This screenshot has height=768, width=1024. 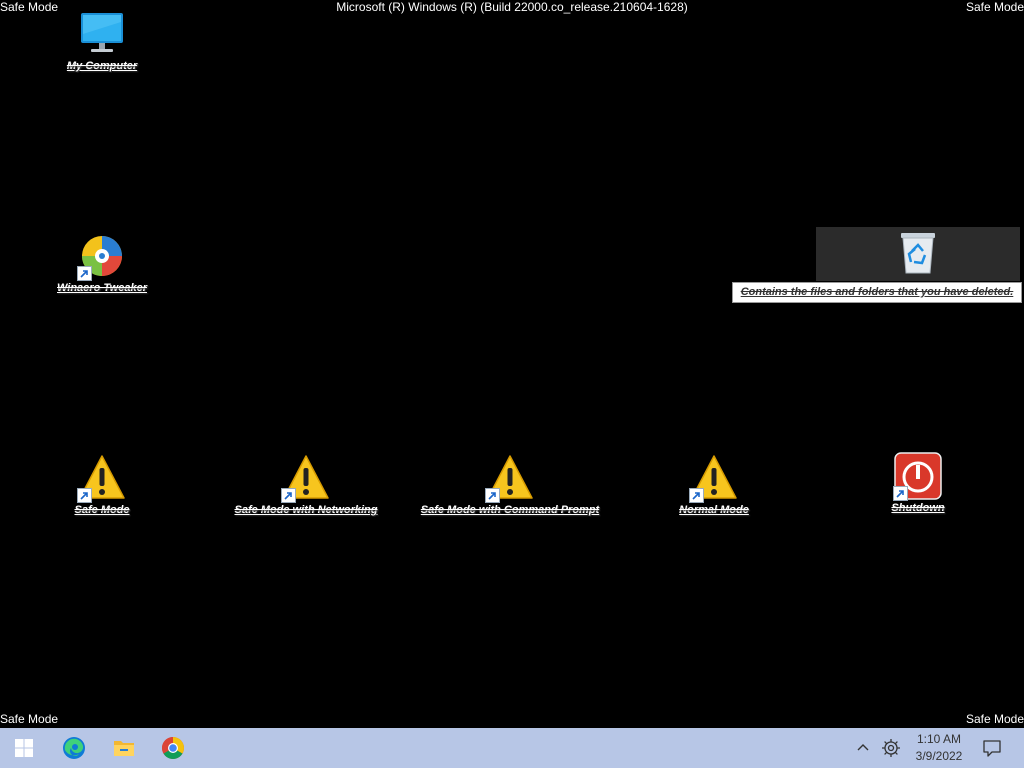 I want to click on file-explorer-icon, so click(x=124, y=748).